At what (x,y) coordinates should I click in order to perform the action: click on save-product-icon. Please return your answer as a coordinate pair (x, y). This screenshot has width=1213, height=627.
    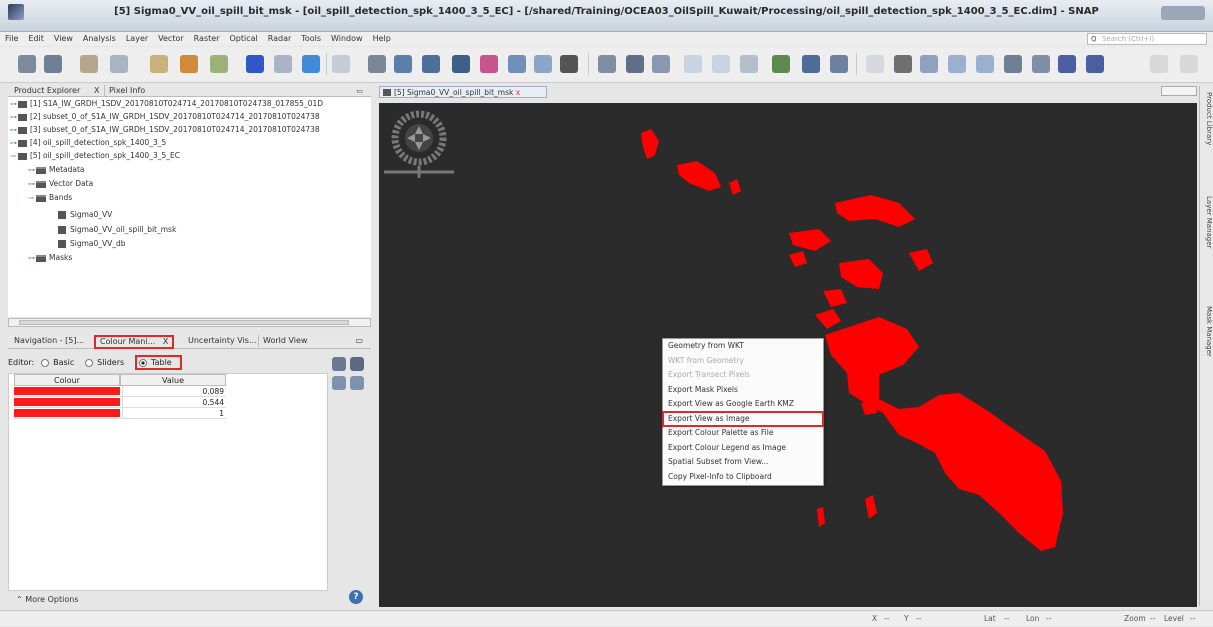
    Looking at the image, I should click on (53, 64).